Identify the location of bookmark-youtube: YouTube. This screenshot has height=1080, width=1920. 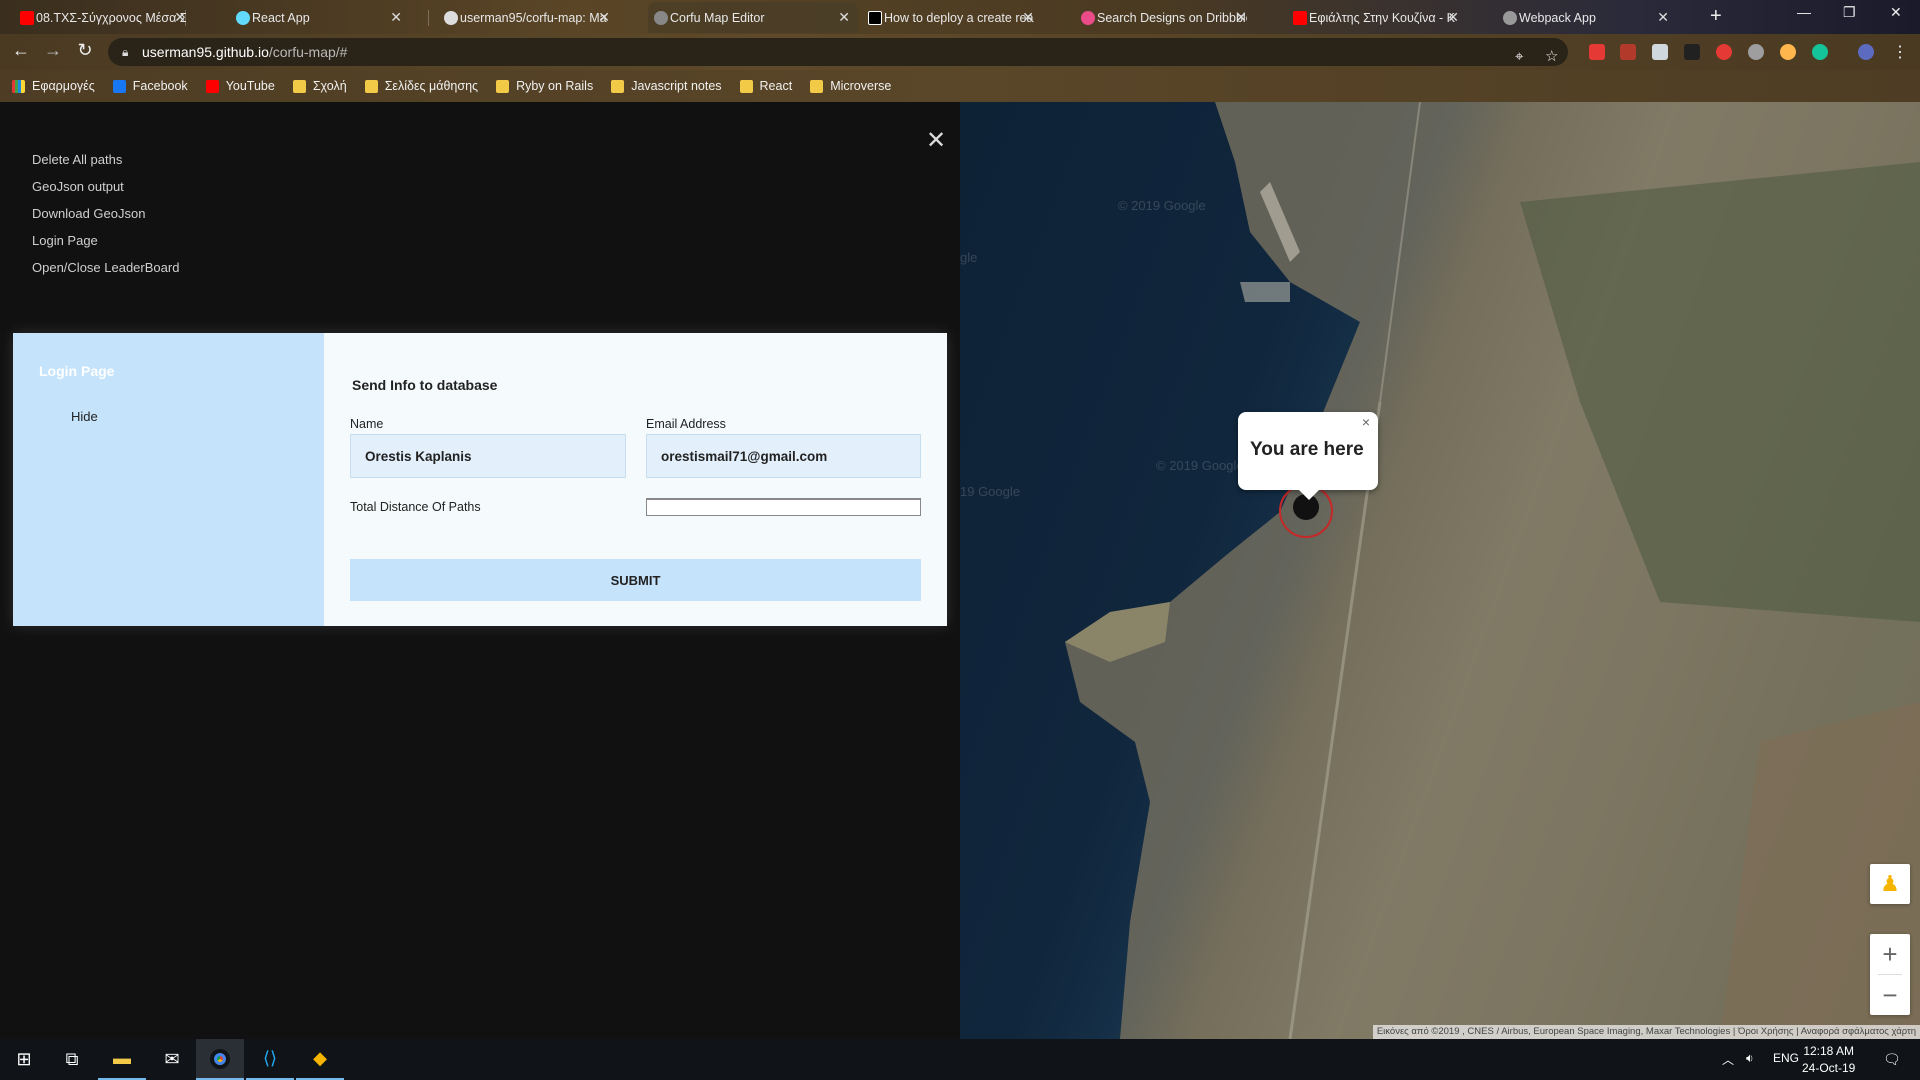
(240, 86).